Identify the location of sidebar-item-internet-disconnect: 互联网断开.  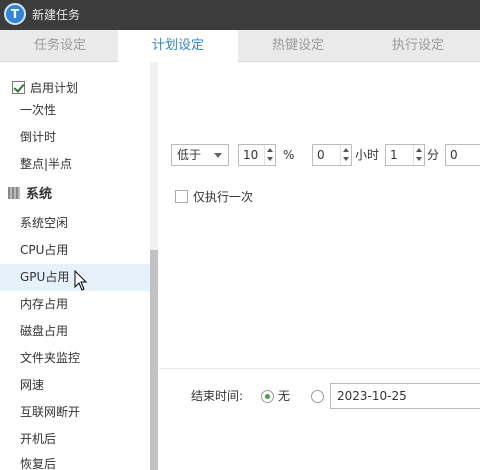
(75, 412).